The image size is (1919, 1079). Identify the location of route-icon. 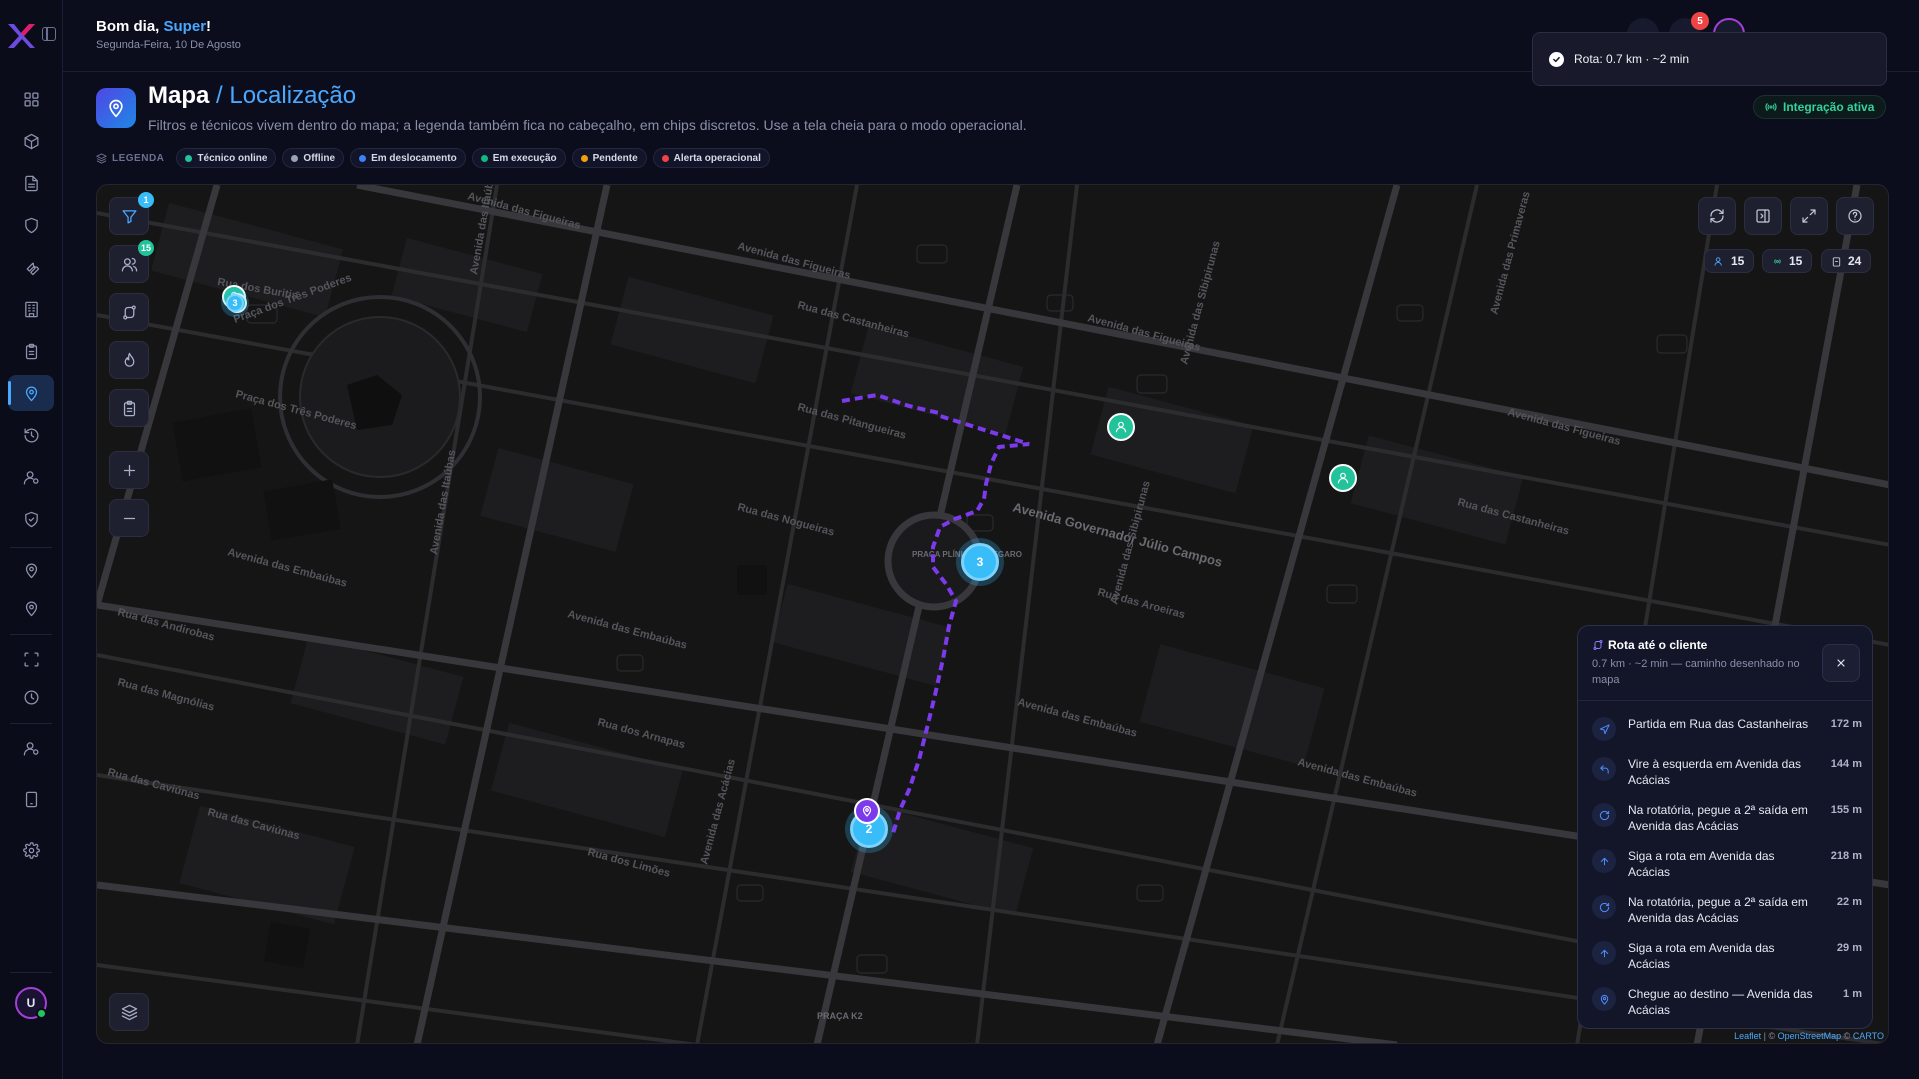
(129, 312).